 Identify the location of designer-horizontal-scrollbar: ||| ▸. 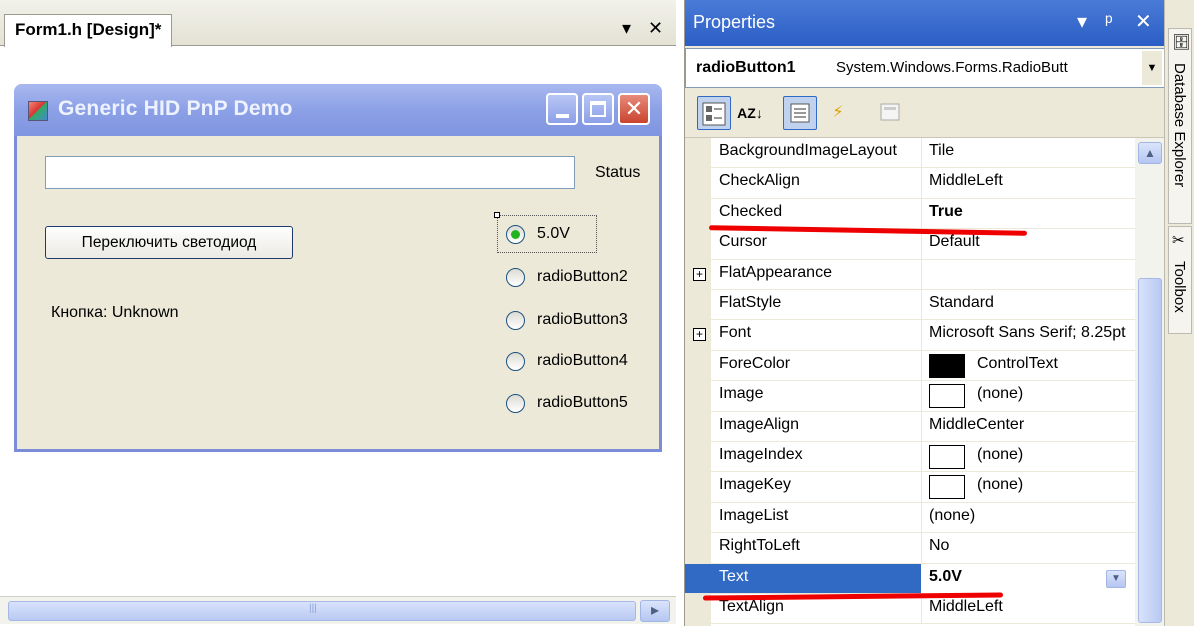
(338, 610).